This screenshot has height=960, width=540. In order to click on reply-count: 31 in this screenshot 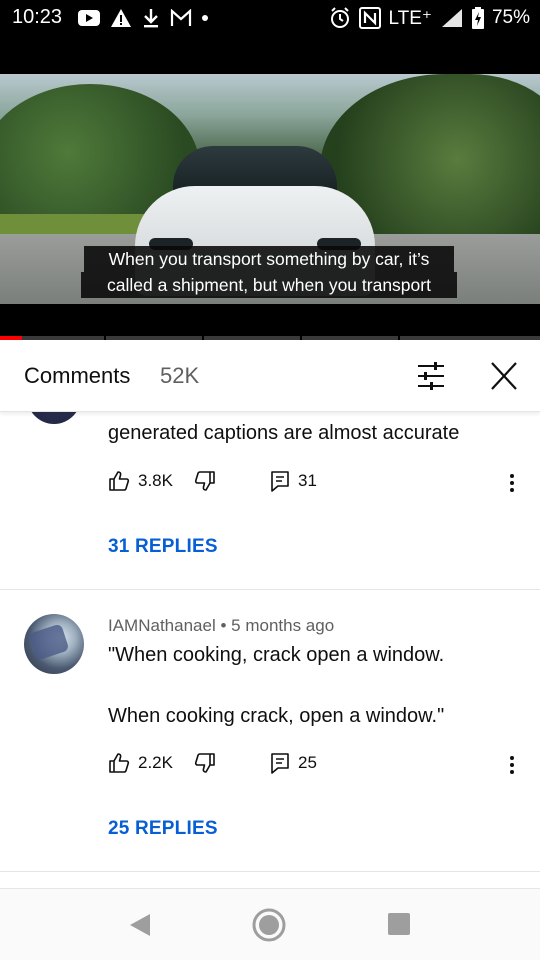, I will do `click(307, 480)`.